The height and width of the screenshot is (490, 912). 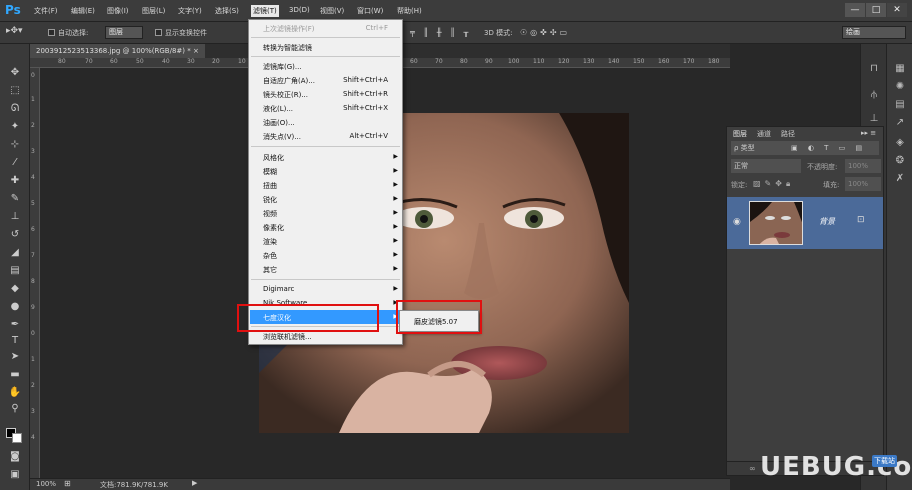 What do you see at coordinates (868, 133) in the screenshot?
I see `panel-menu-icon: ▸▸ ≡` at bounding box center [868, 133].